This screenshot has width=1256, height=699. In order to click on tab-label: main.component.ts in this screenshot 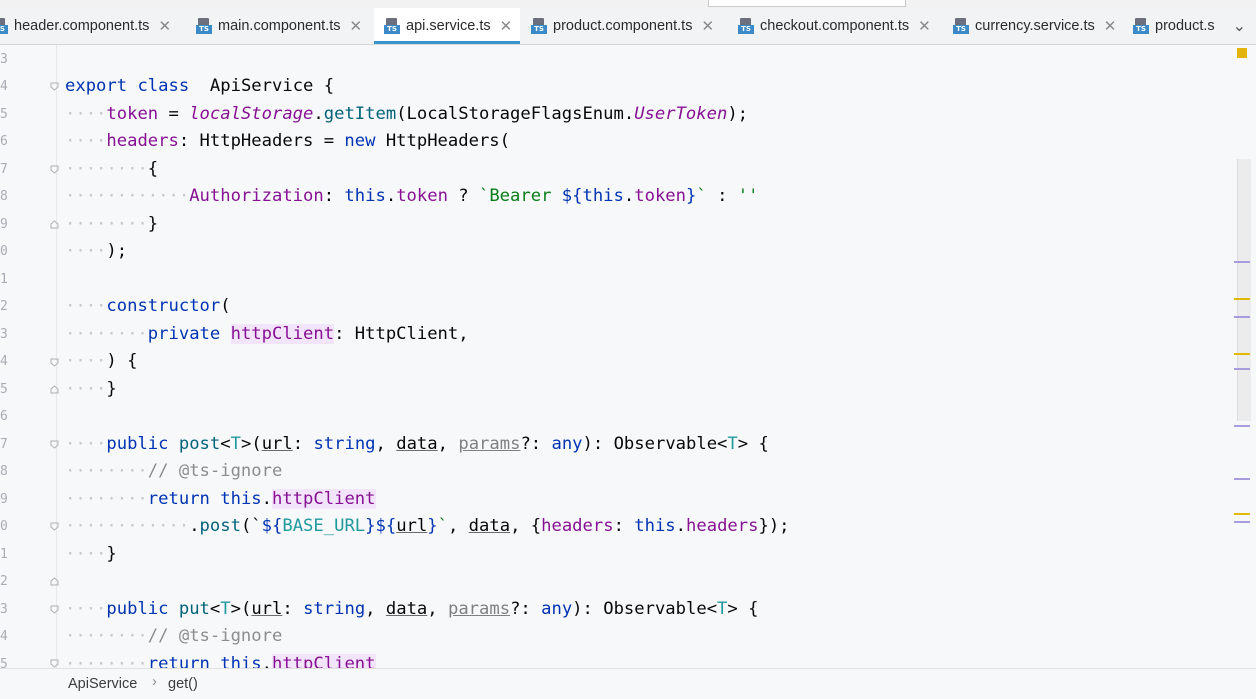, I will do `click(279, 26)`.